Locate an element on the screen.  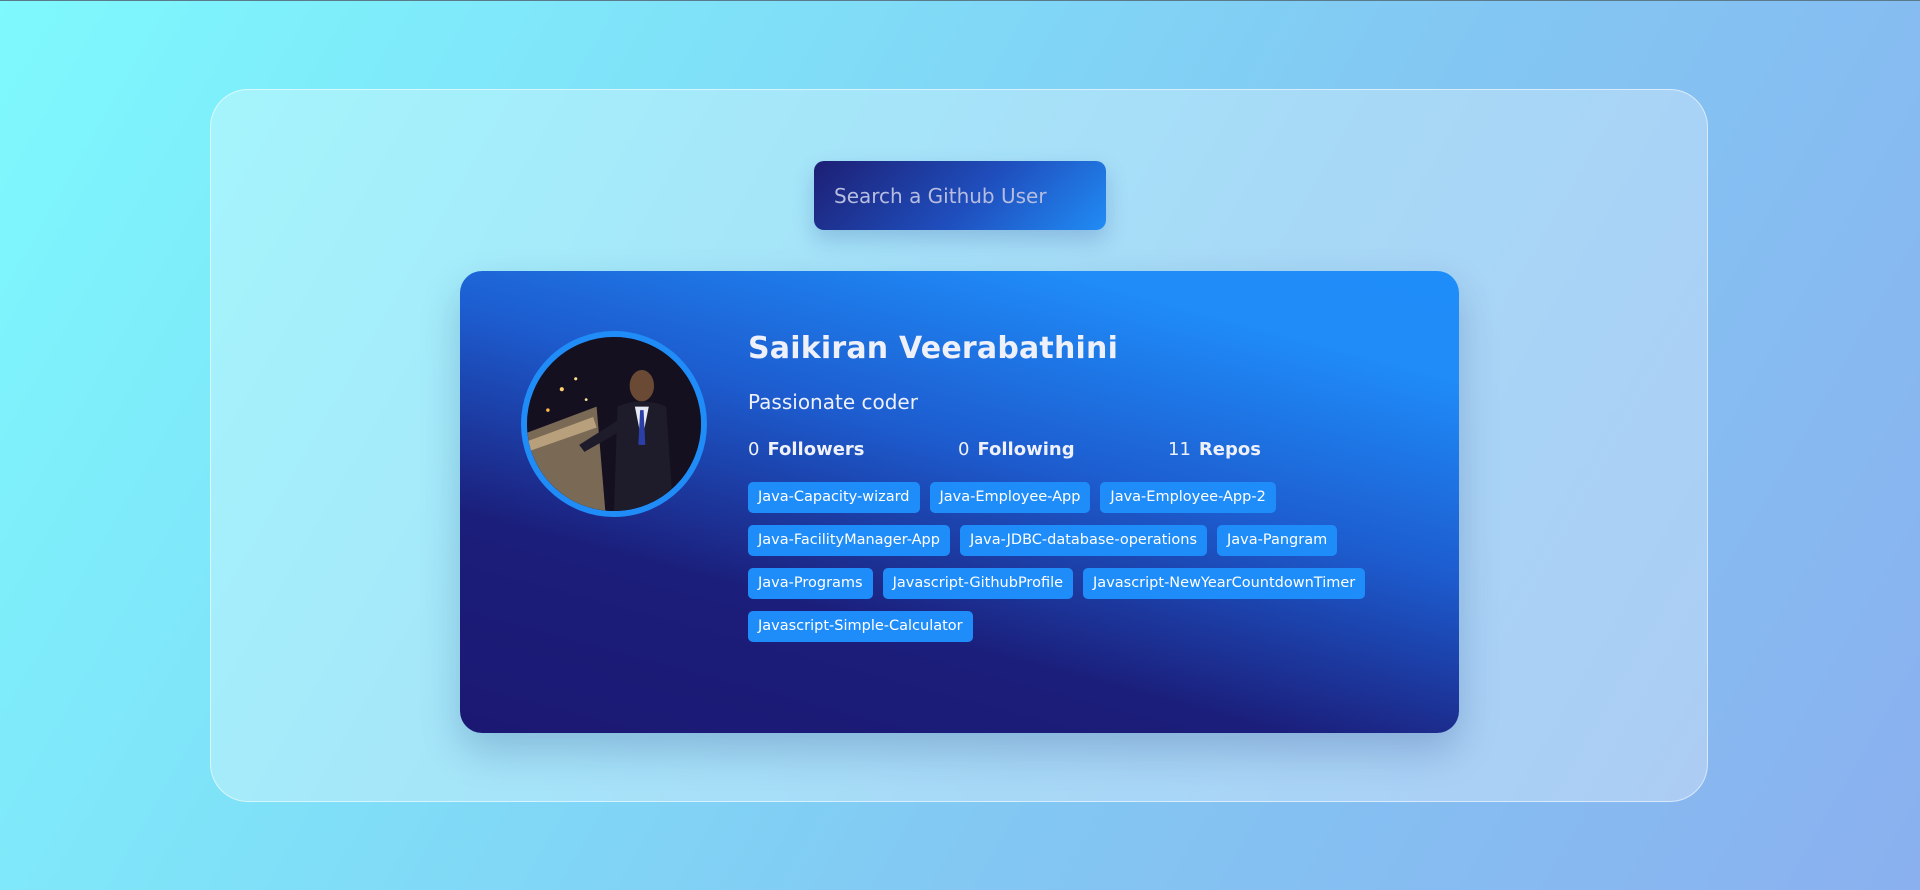
avatar is located at coordinates (614, 424).